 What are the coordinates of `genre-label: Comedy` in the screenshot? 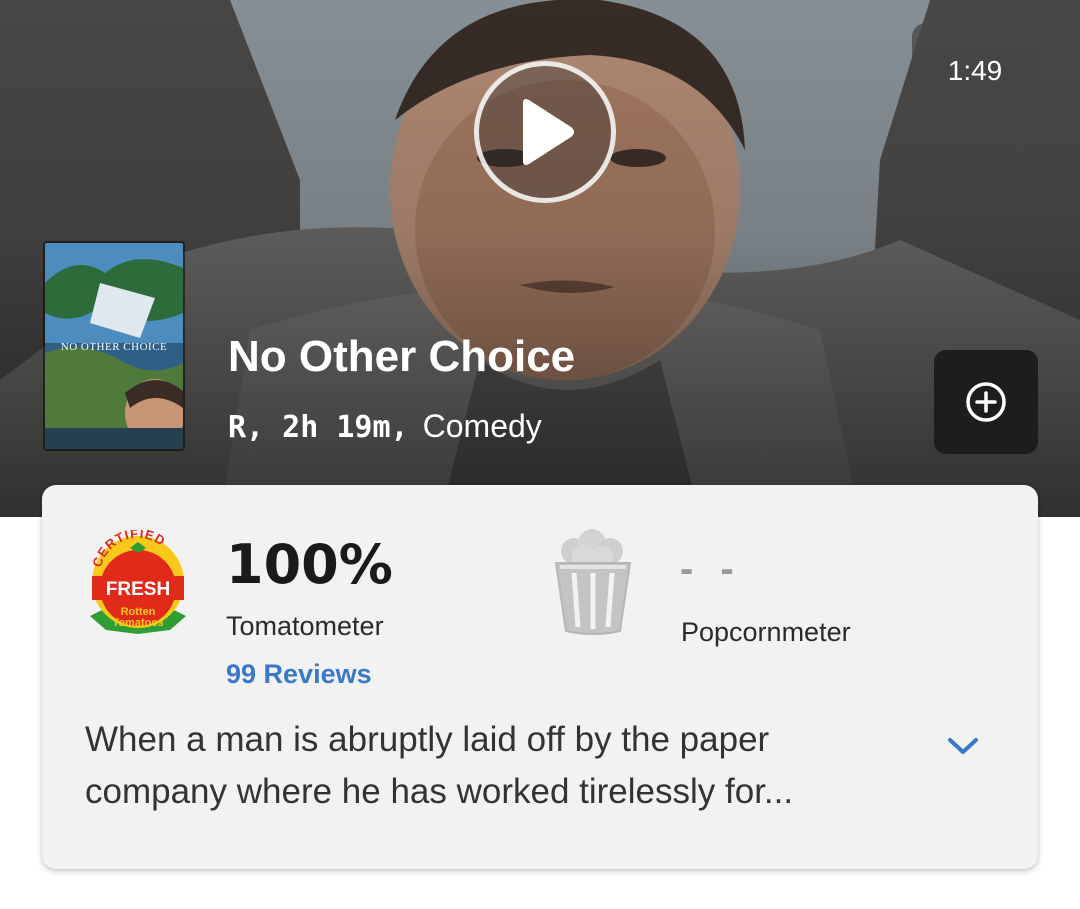 It's located at (482, 426).